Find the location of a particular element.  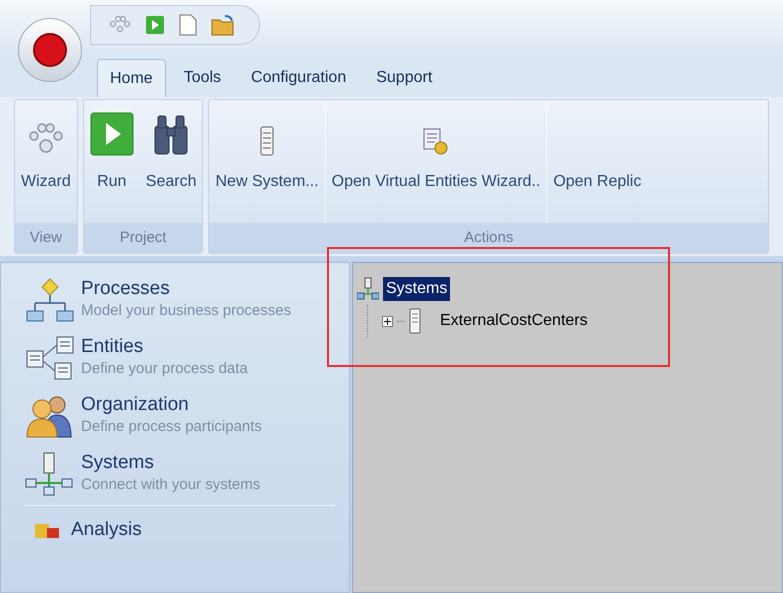

navigation-item: Organization Define process participants is located at coordinates (187, 416).